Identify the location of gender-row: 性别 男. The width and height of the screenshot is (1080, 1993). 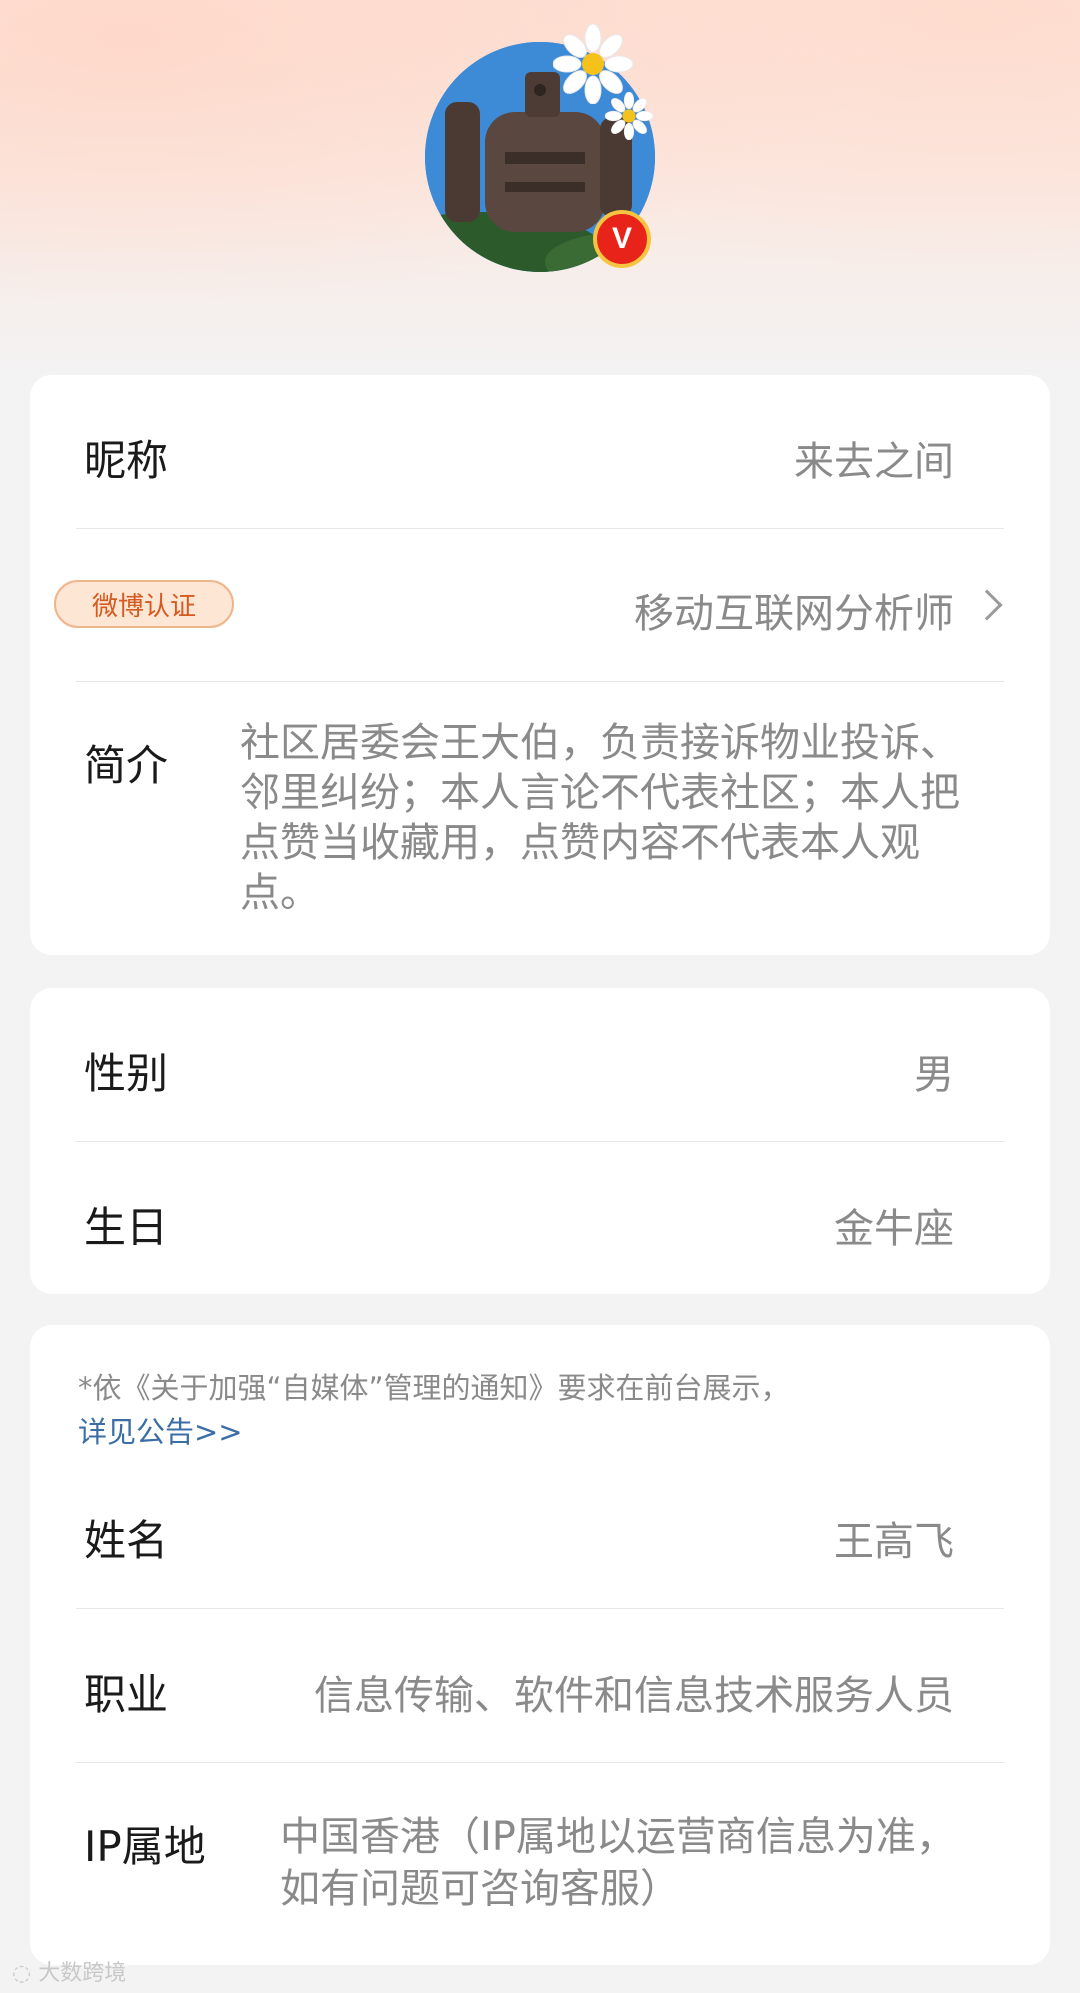
(540, 1064).